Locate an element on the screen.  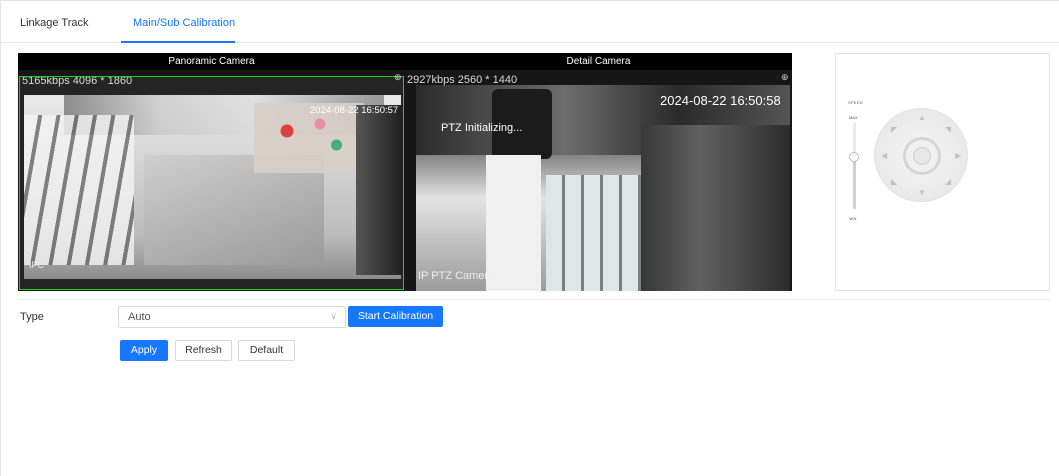
pan-down-right-icon: ◢ is located at coordinates (948, 182).